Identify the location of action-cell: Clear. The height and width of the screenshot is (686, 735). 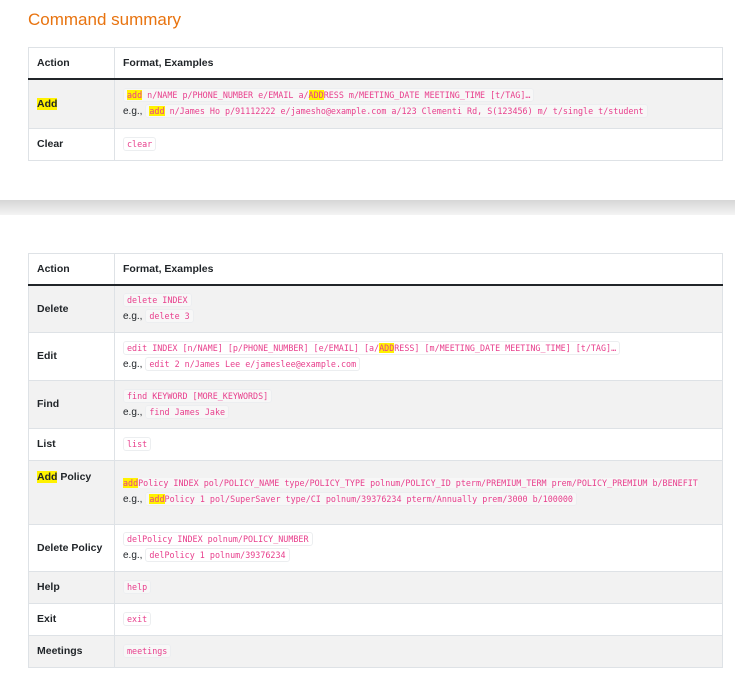
(71, 144).